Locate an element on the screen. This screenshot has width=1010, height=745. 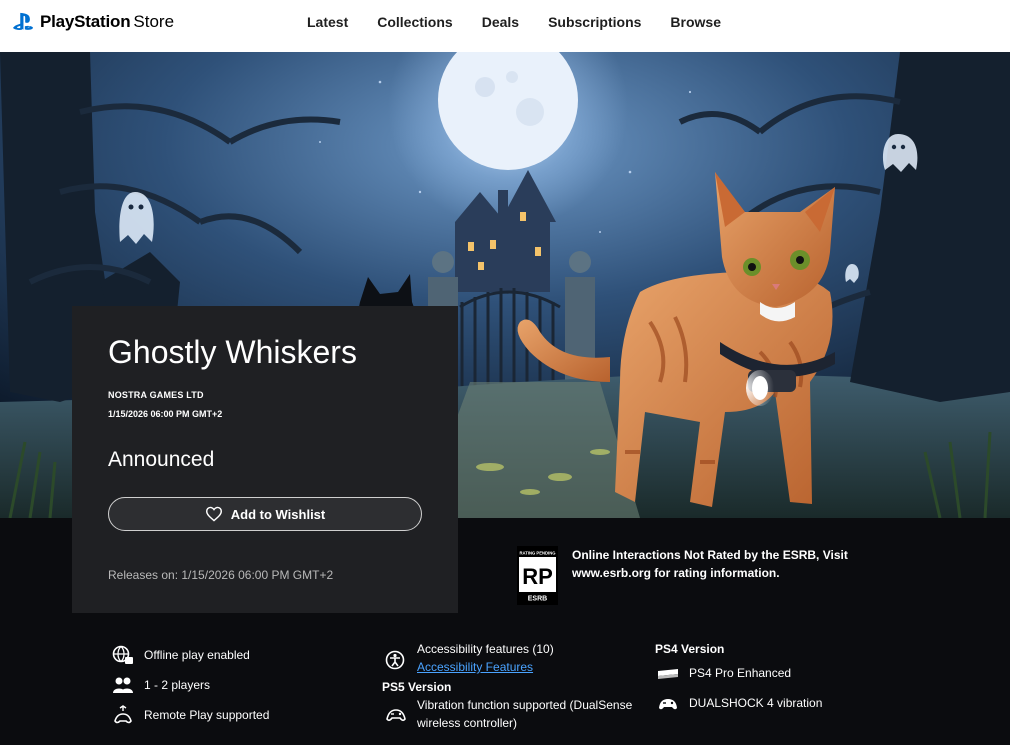
feature-remote-play: Remote Play supported is located at coordinates (190, 715).